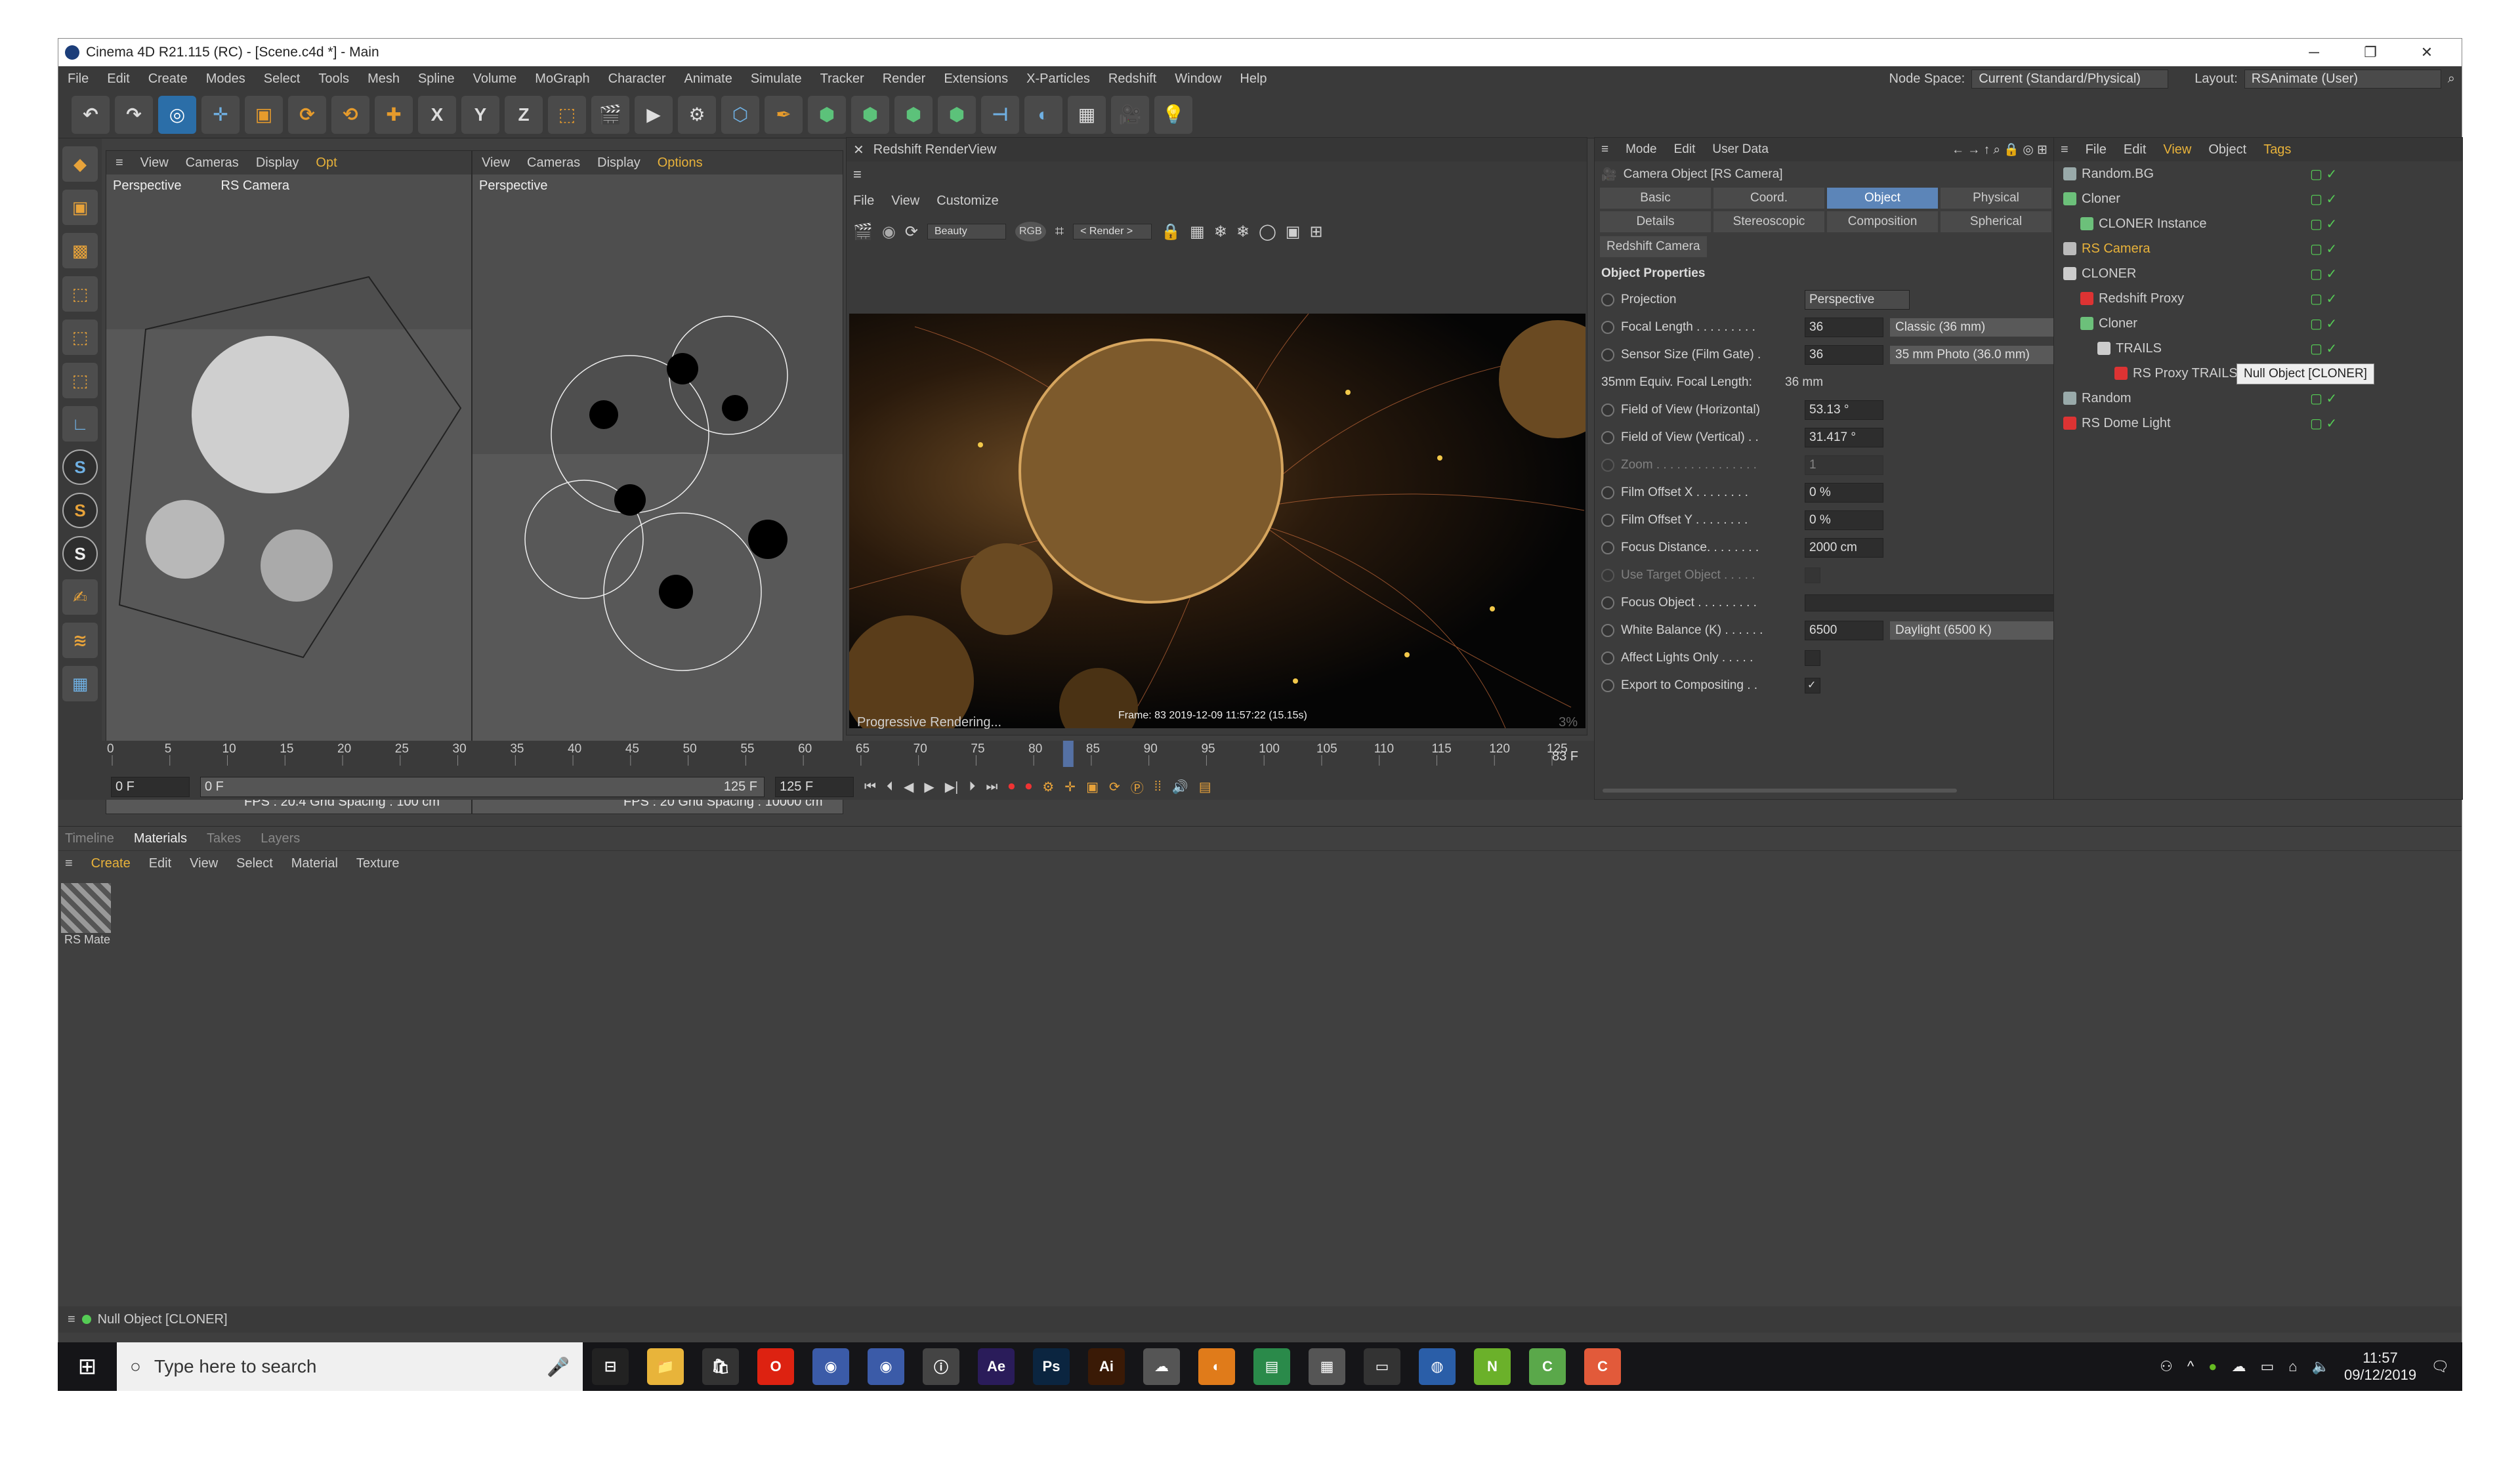 Image resolution: width=2520 pixels, height=1467 pixels. What do you see at coordinates (1547, 1366) in the screenshot?
I see `c4d-green-icon: C` at bounding box center [1547, 1366].